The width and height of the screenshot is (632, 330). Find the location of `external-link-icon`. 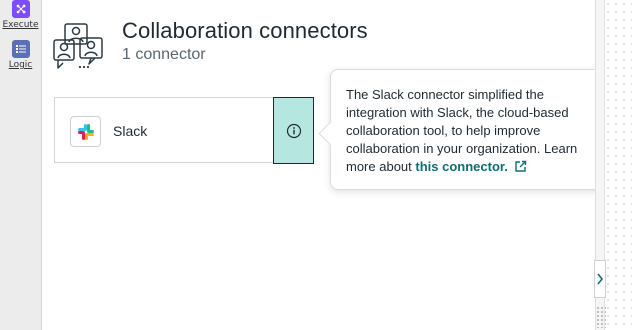

external-link-icon is located at coordinates (520, 166).